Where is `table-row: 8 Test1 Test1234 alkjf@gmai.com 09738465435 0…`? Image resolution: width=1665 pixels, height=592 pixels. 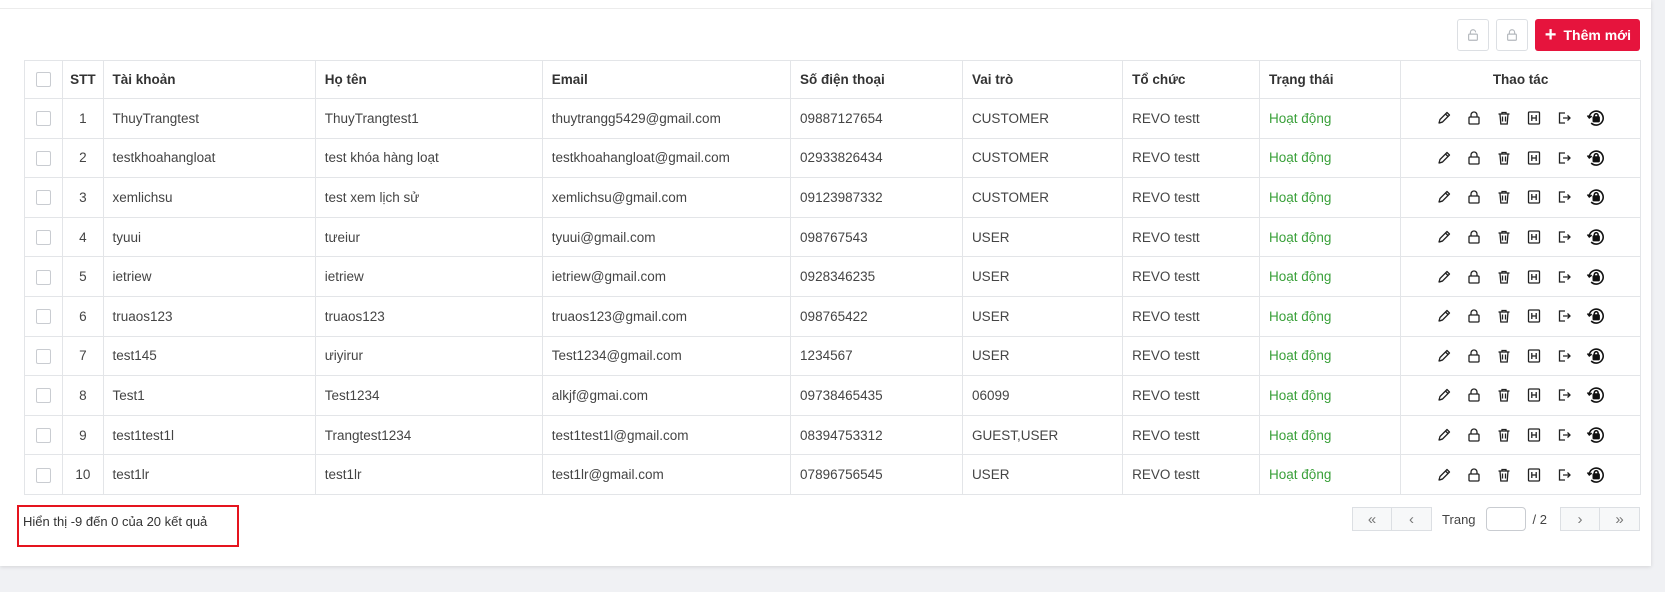 table-row: 8 Test1 Test1234 alkjf@gmai.com 09738465435 0… is located at coordinates (832, 395).